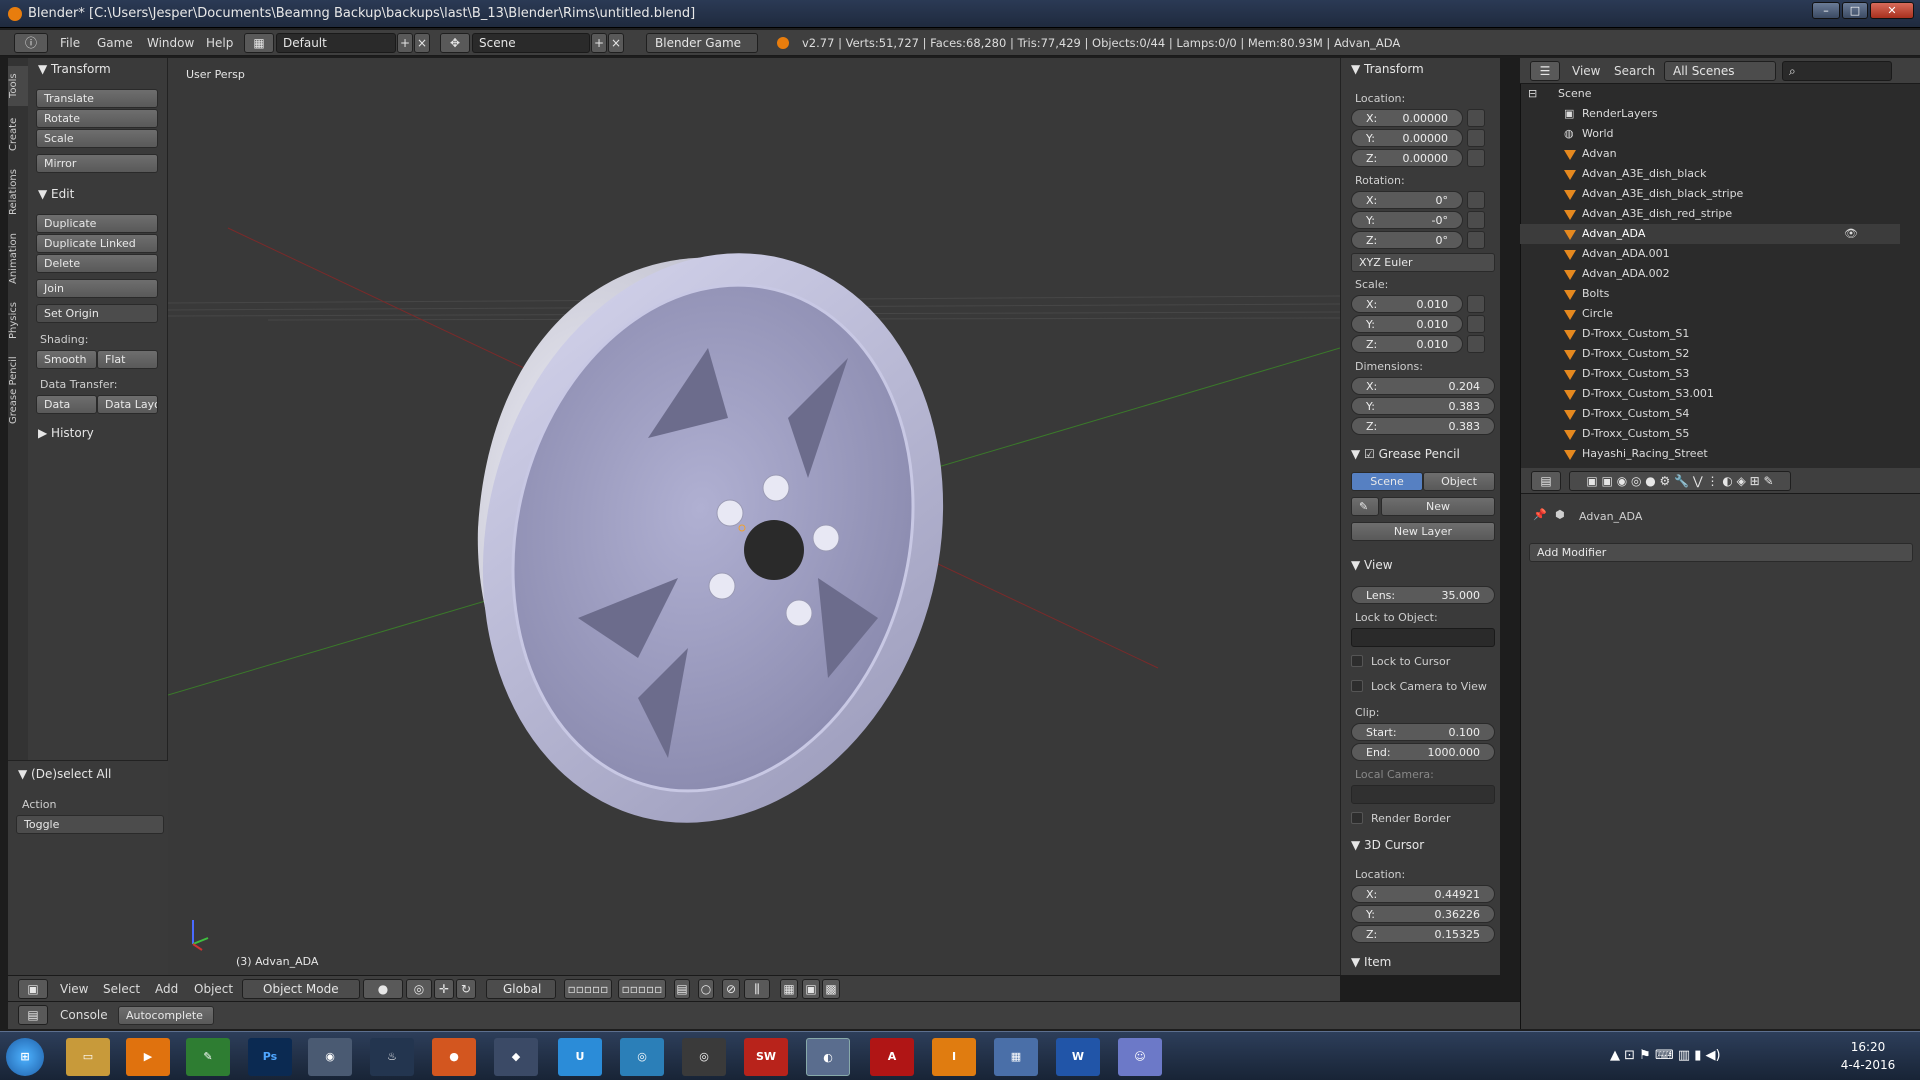 This screenshot has height=1080, width=1920. I want to click on cursor-z-field: Z: 0.15325, so click(1423, 934).